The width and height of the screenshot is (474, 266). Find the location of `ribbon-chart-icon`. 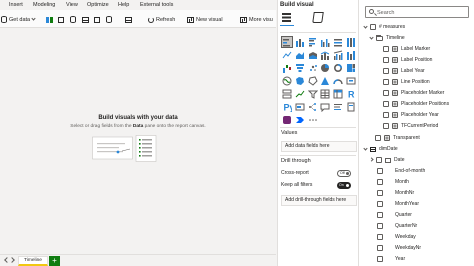

ribbon-chart-icon is located at coordinates (351, 55).